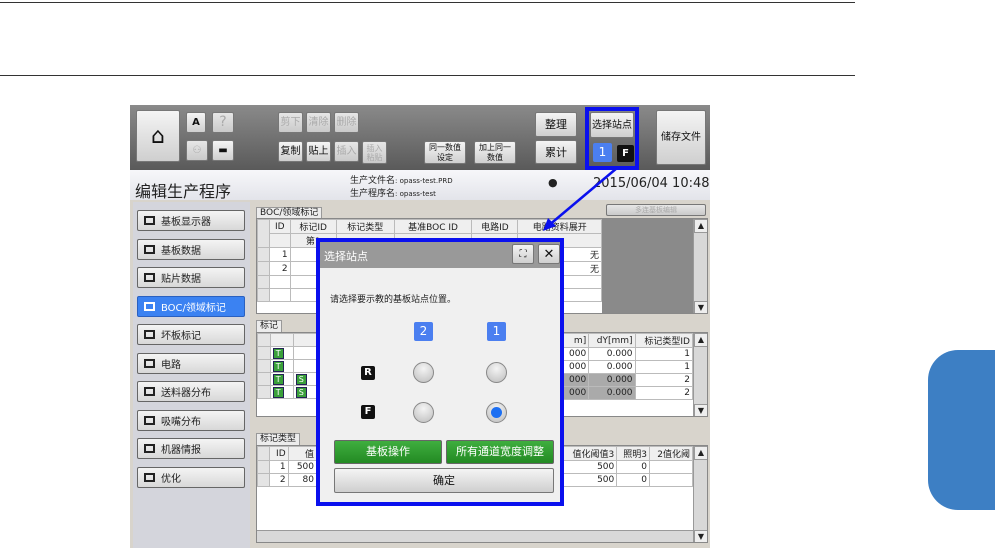 This screenshot has height=548, width=995. I want to click on maximize-icon: ⛶, so click(523, 254).